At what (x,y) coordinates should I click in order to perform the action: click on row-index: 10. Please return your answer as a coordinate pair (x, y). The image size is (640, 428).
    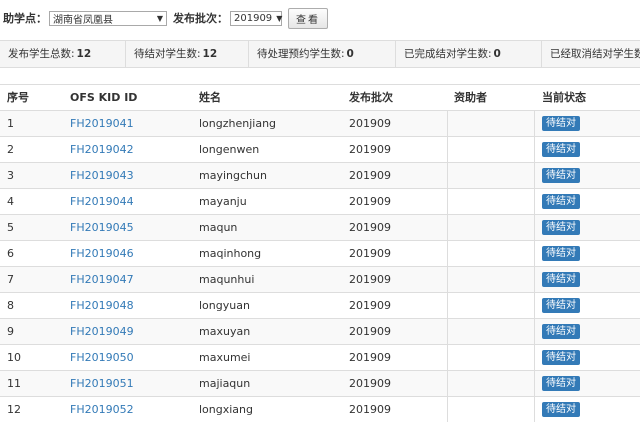
    Looking at the image, I should click on (14, 357).